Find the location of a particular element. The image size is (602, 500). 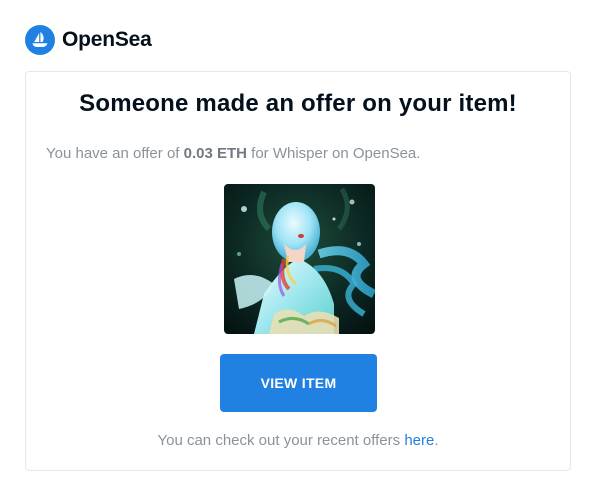

view-item-button: VIEW ITEM is located at coordinates (298, 383).